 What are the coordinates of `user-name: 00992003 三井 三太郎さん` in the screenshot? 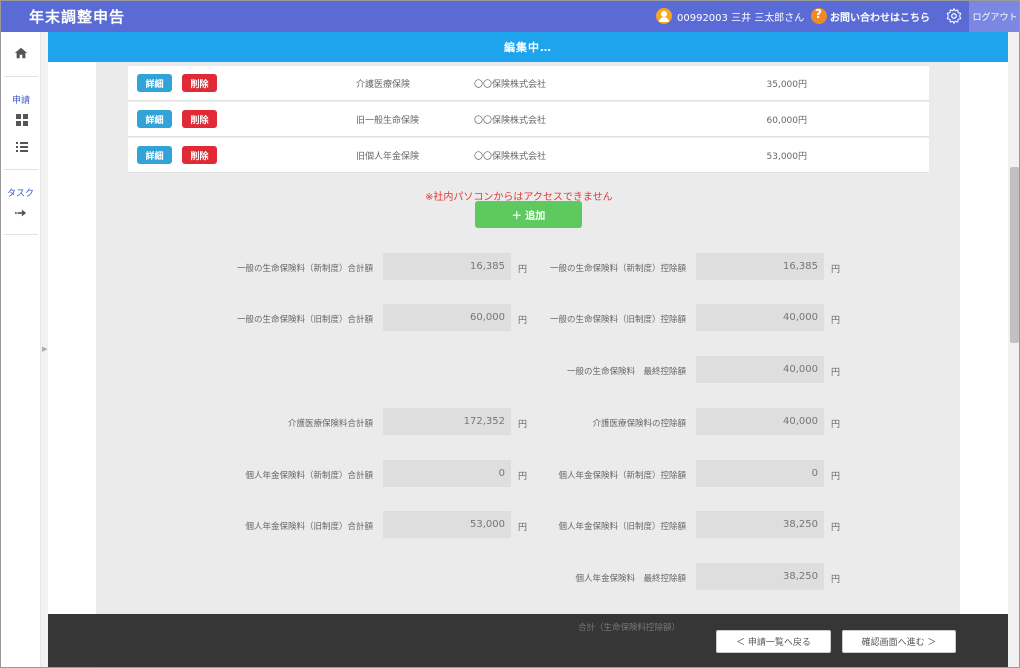 It's located at (741, 18).